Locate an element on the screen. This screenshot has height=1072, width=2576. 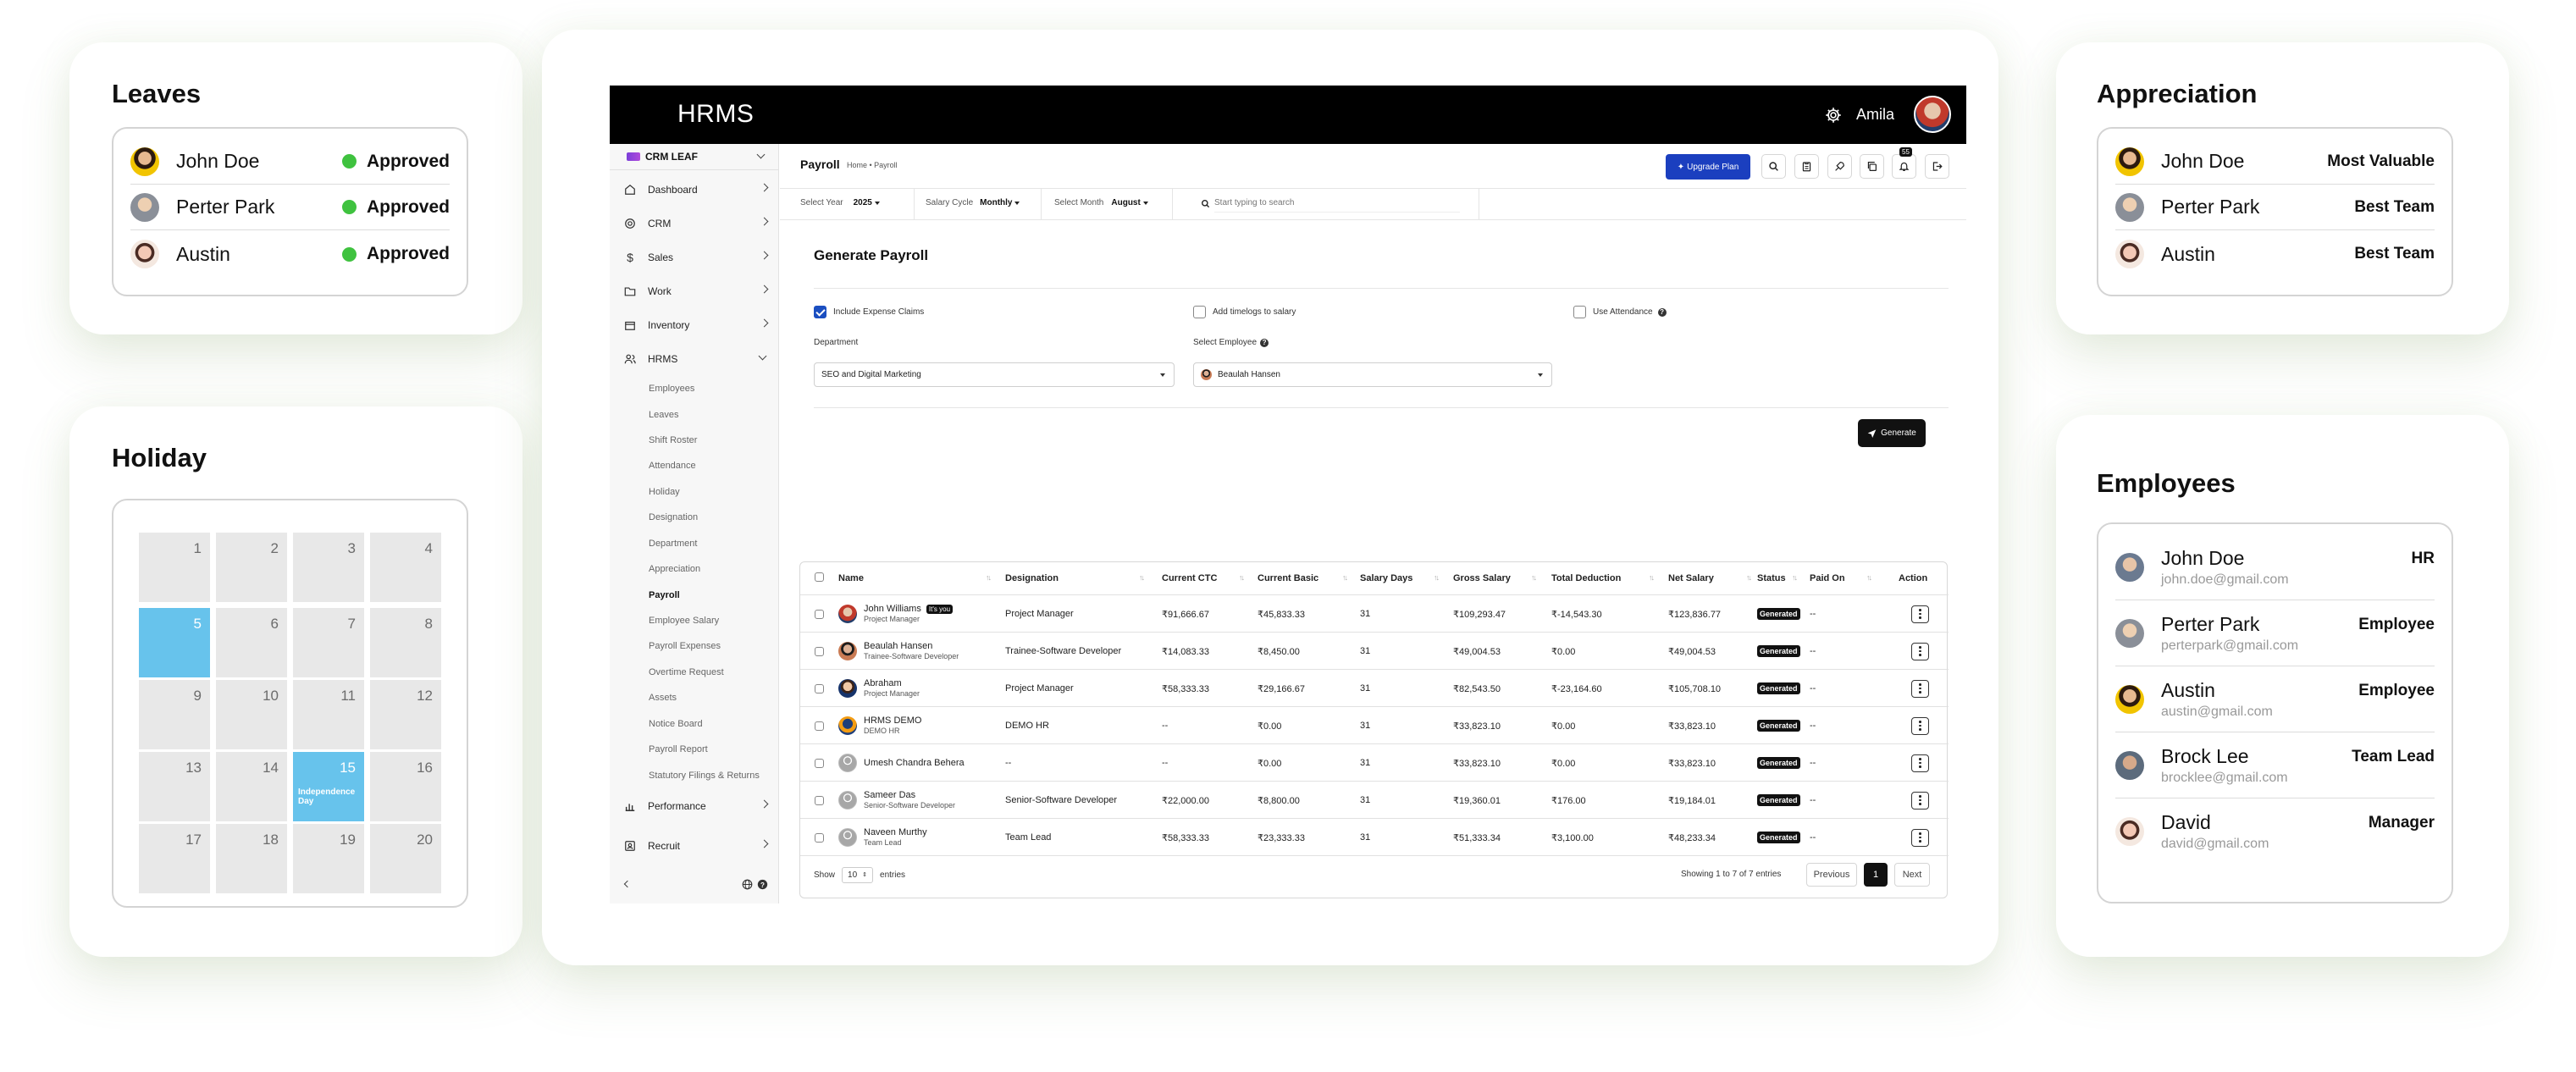
calendar-day: 16 is located at coordinates (405, 787).